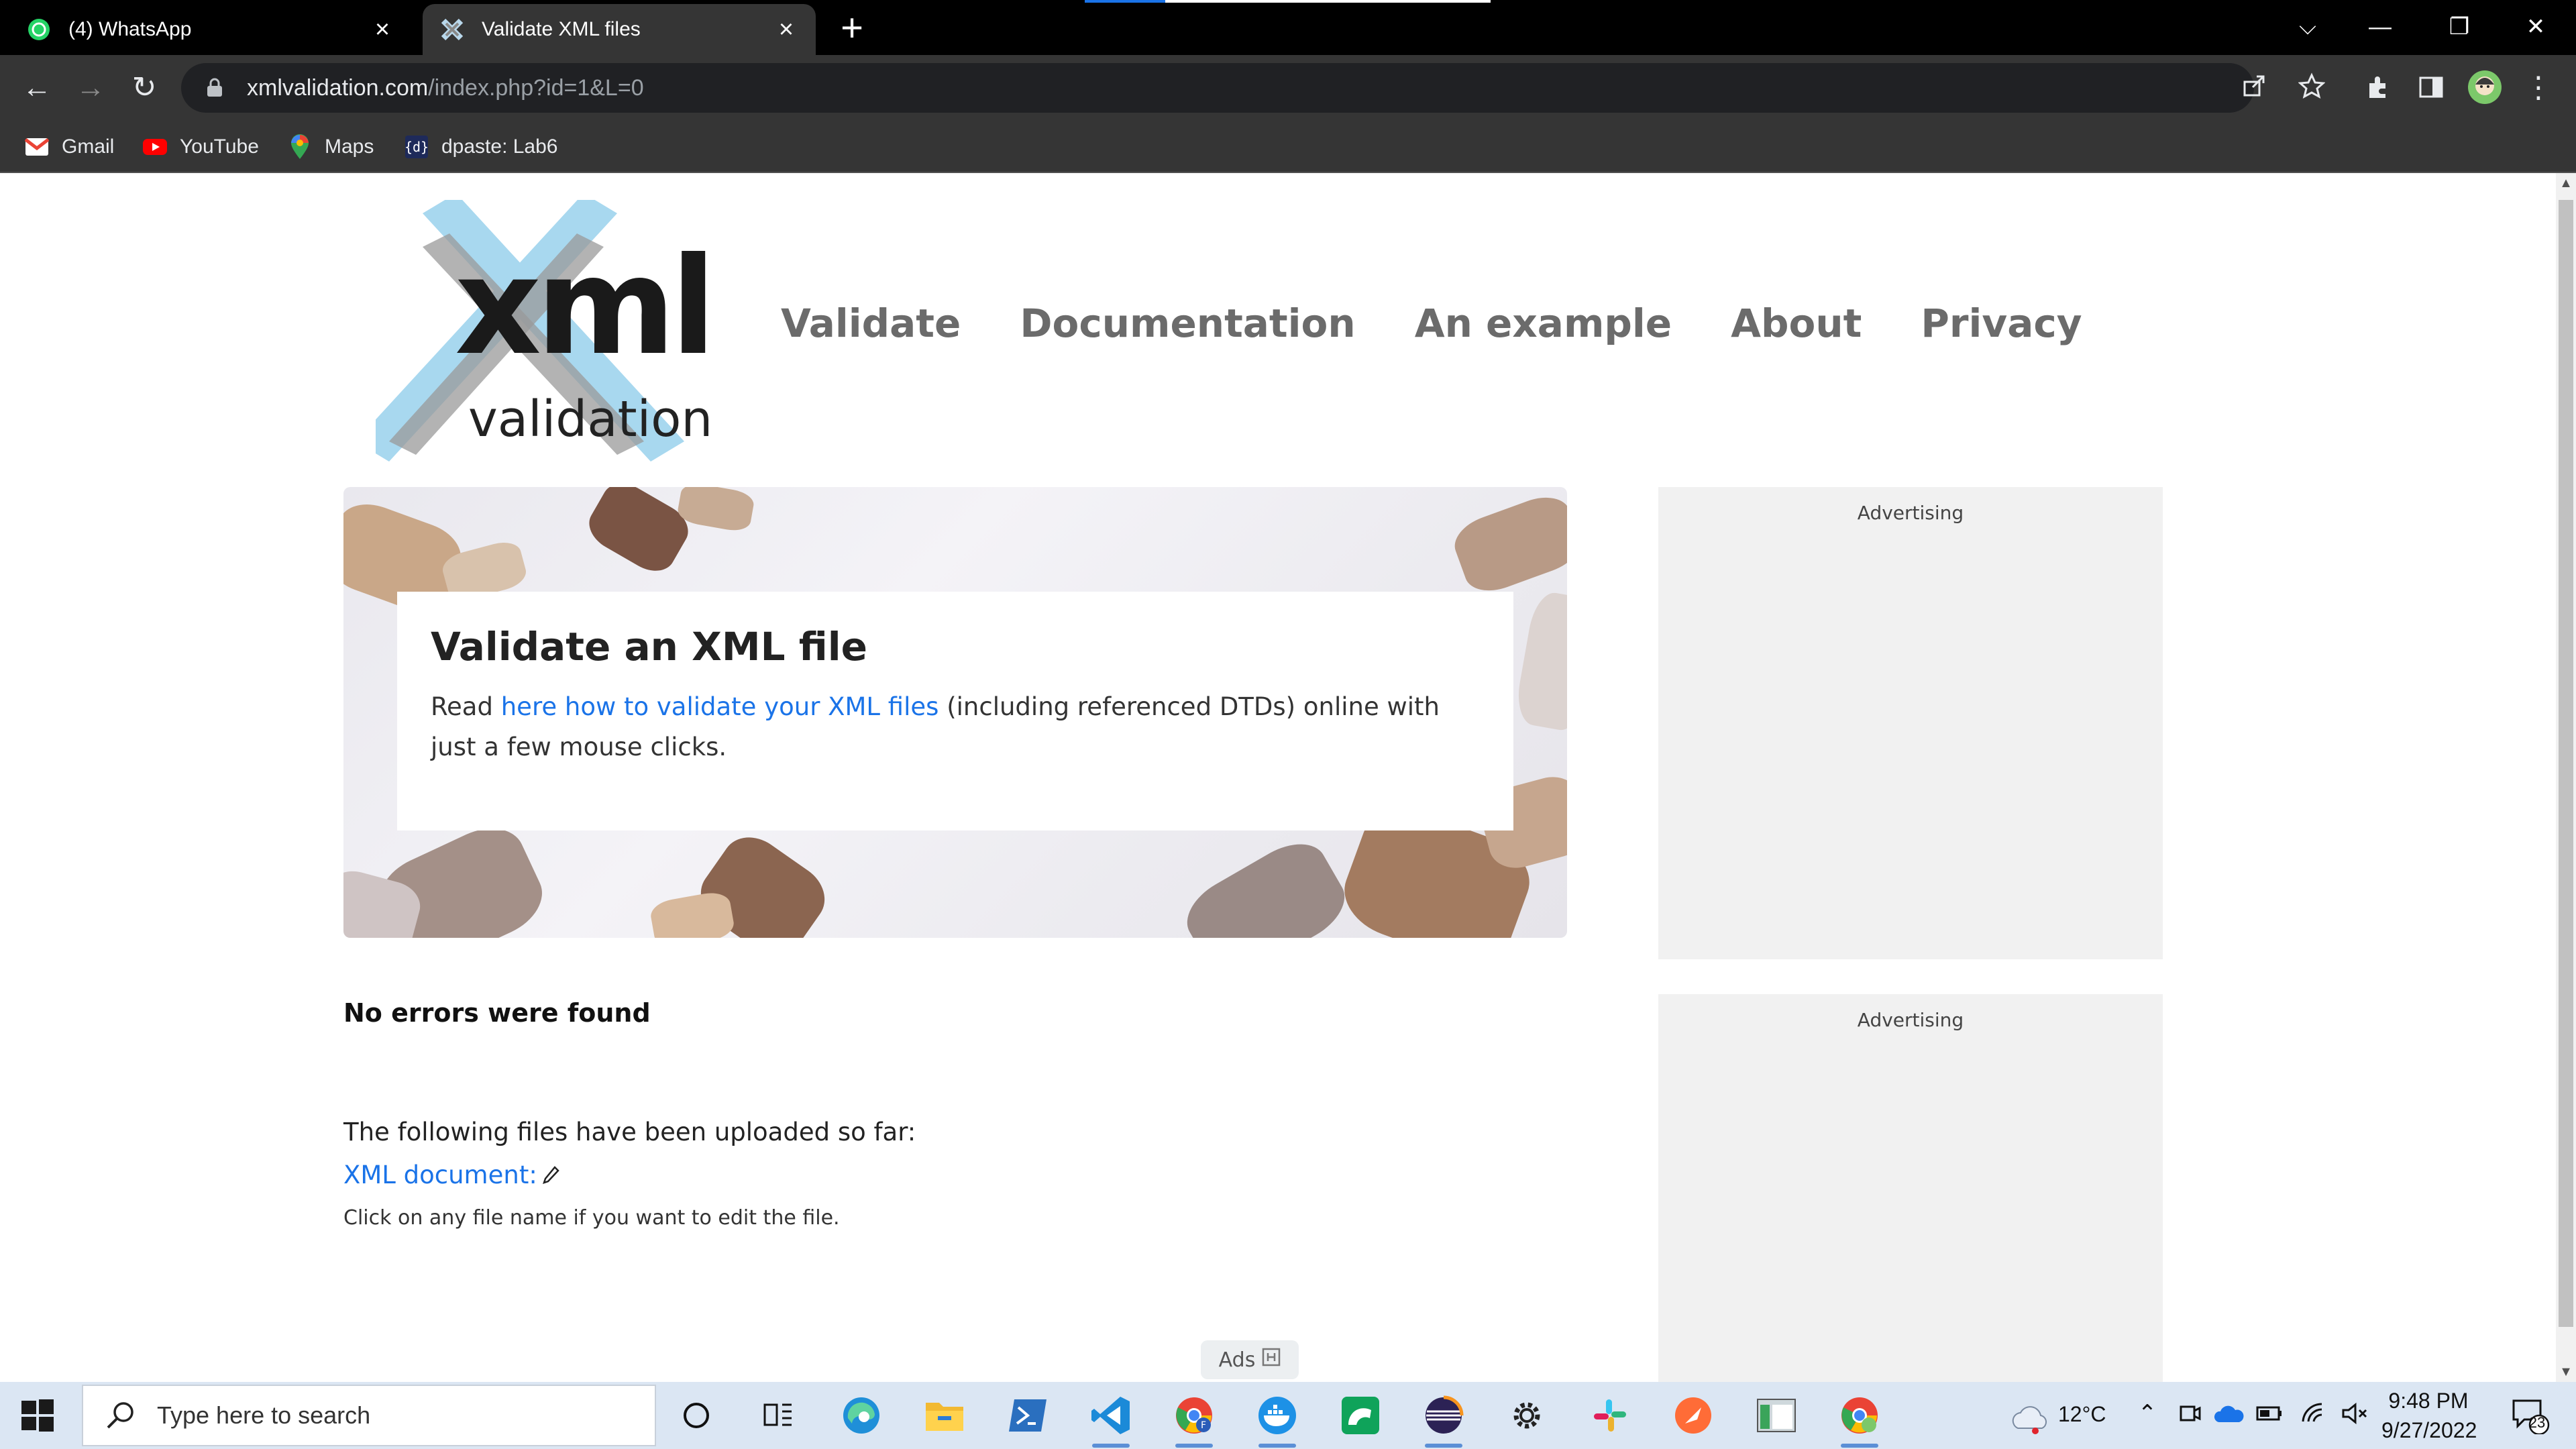 Image resolution: width=2576 pixels, height=1449 pixels. Describe the element at coordinates (551, 1175) in the screenshot. I see `pencil-icon` at that location.